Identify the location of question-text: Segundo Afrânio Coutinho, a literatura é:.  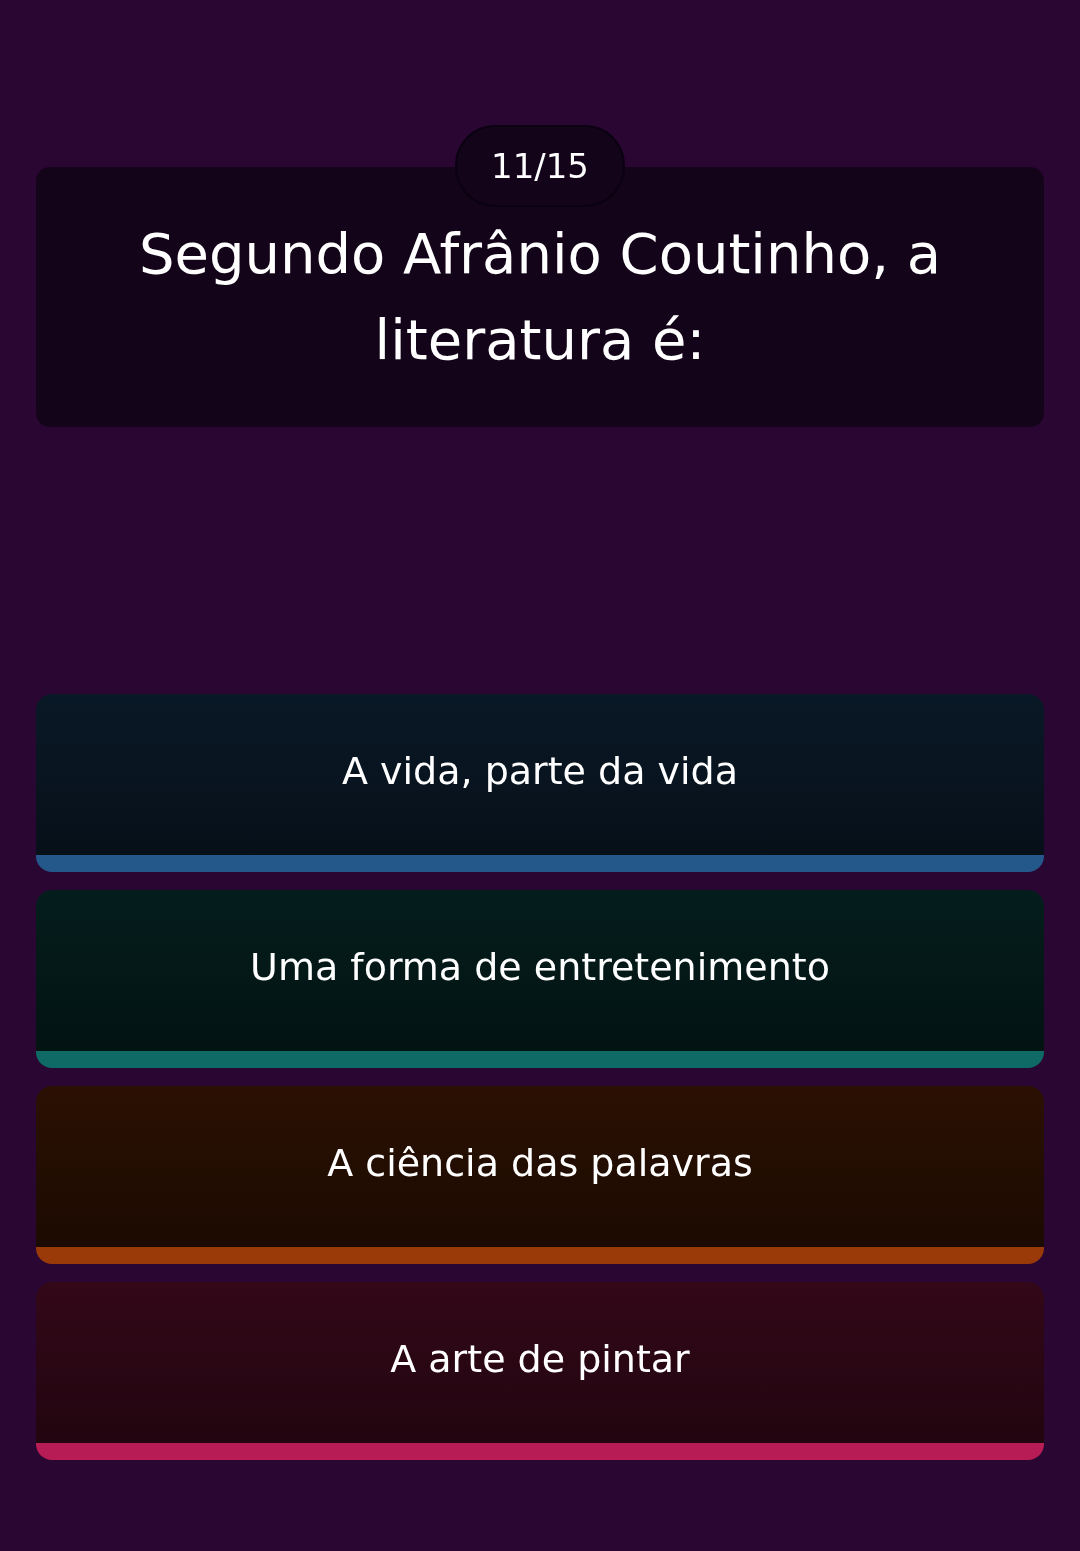
(540, 297).